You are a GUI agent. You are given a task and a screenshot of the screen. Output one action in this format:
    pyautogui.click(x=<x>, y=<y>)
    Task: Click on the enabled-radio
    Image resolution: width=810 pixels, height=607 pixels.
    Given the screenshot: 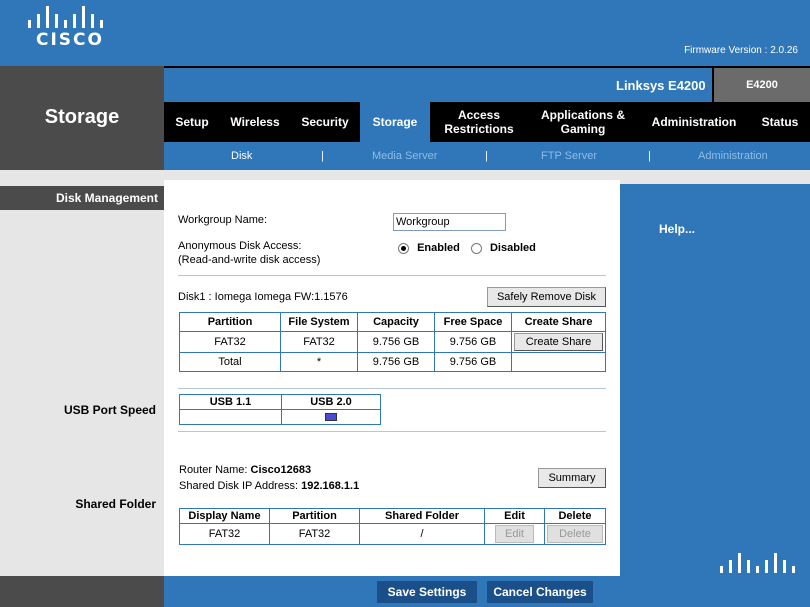 What is the action you would take?
    pyautogui.click(x=403, y=248)
    